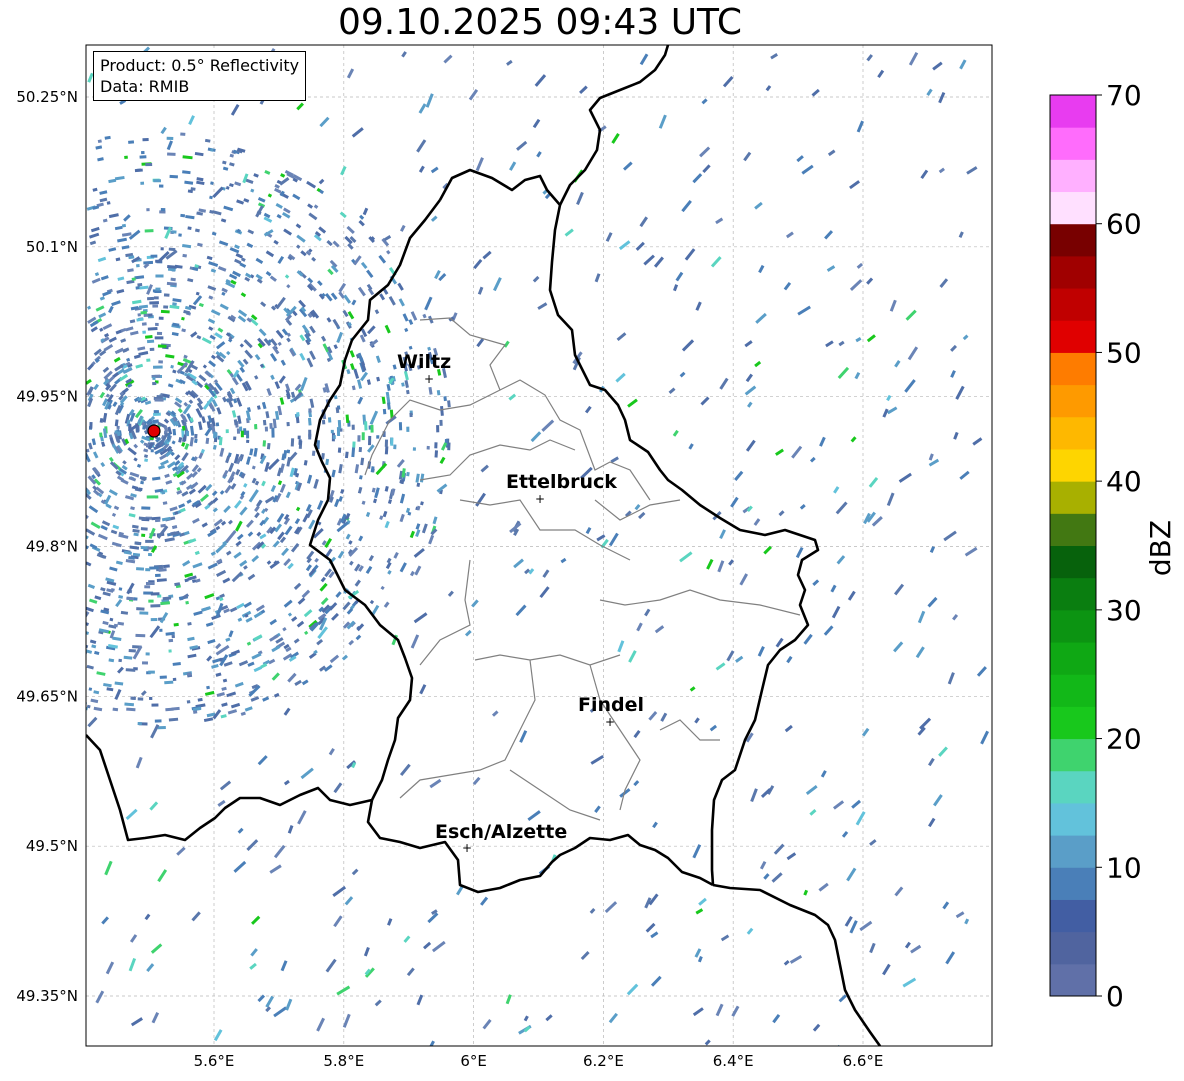 This screenshot has width=1184, height=1081. I want to click on lat-tick-label: 49.8°N, so click(52, 547).